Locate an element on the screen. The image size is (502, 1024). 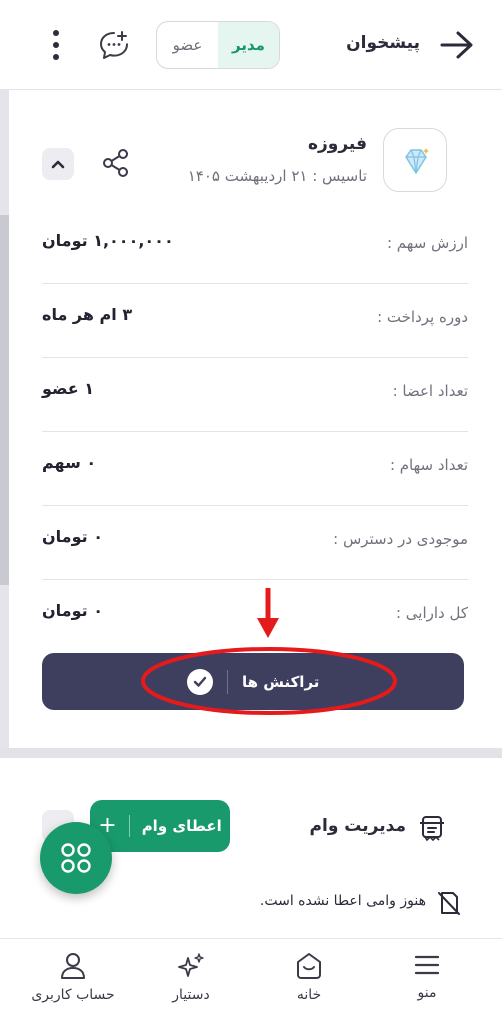
arrow-right-icon is located at coordinates (457, 45).